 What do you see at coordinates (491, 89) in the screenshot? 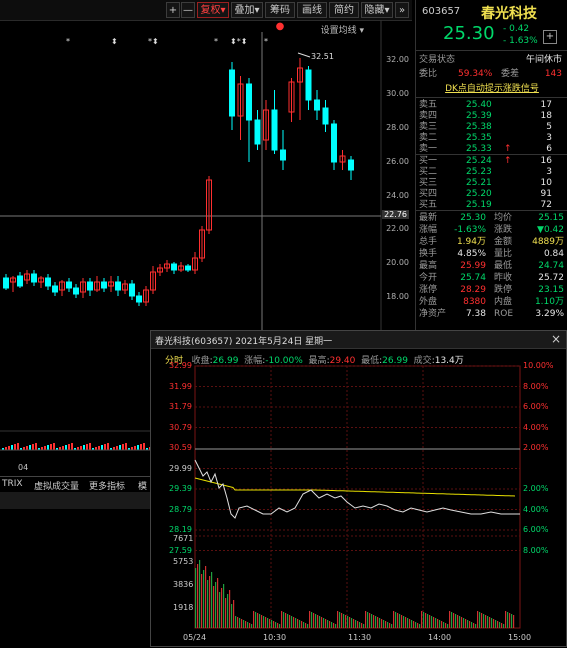
I see `dk-signal-link: DK点自动提示涨跌信号` at bounding box center [491, 89].